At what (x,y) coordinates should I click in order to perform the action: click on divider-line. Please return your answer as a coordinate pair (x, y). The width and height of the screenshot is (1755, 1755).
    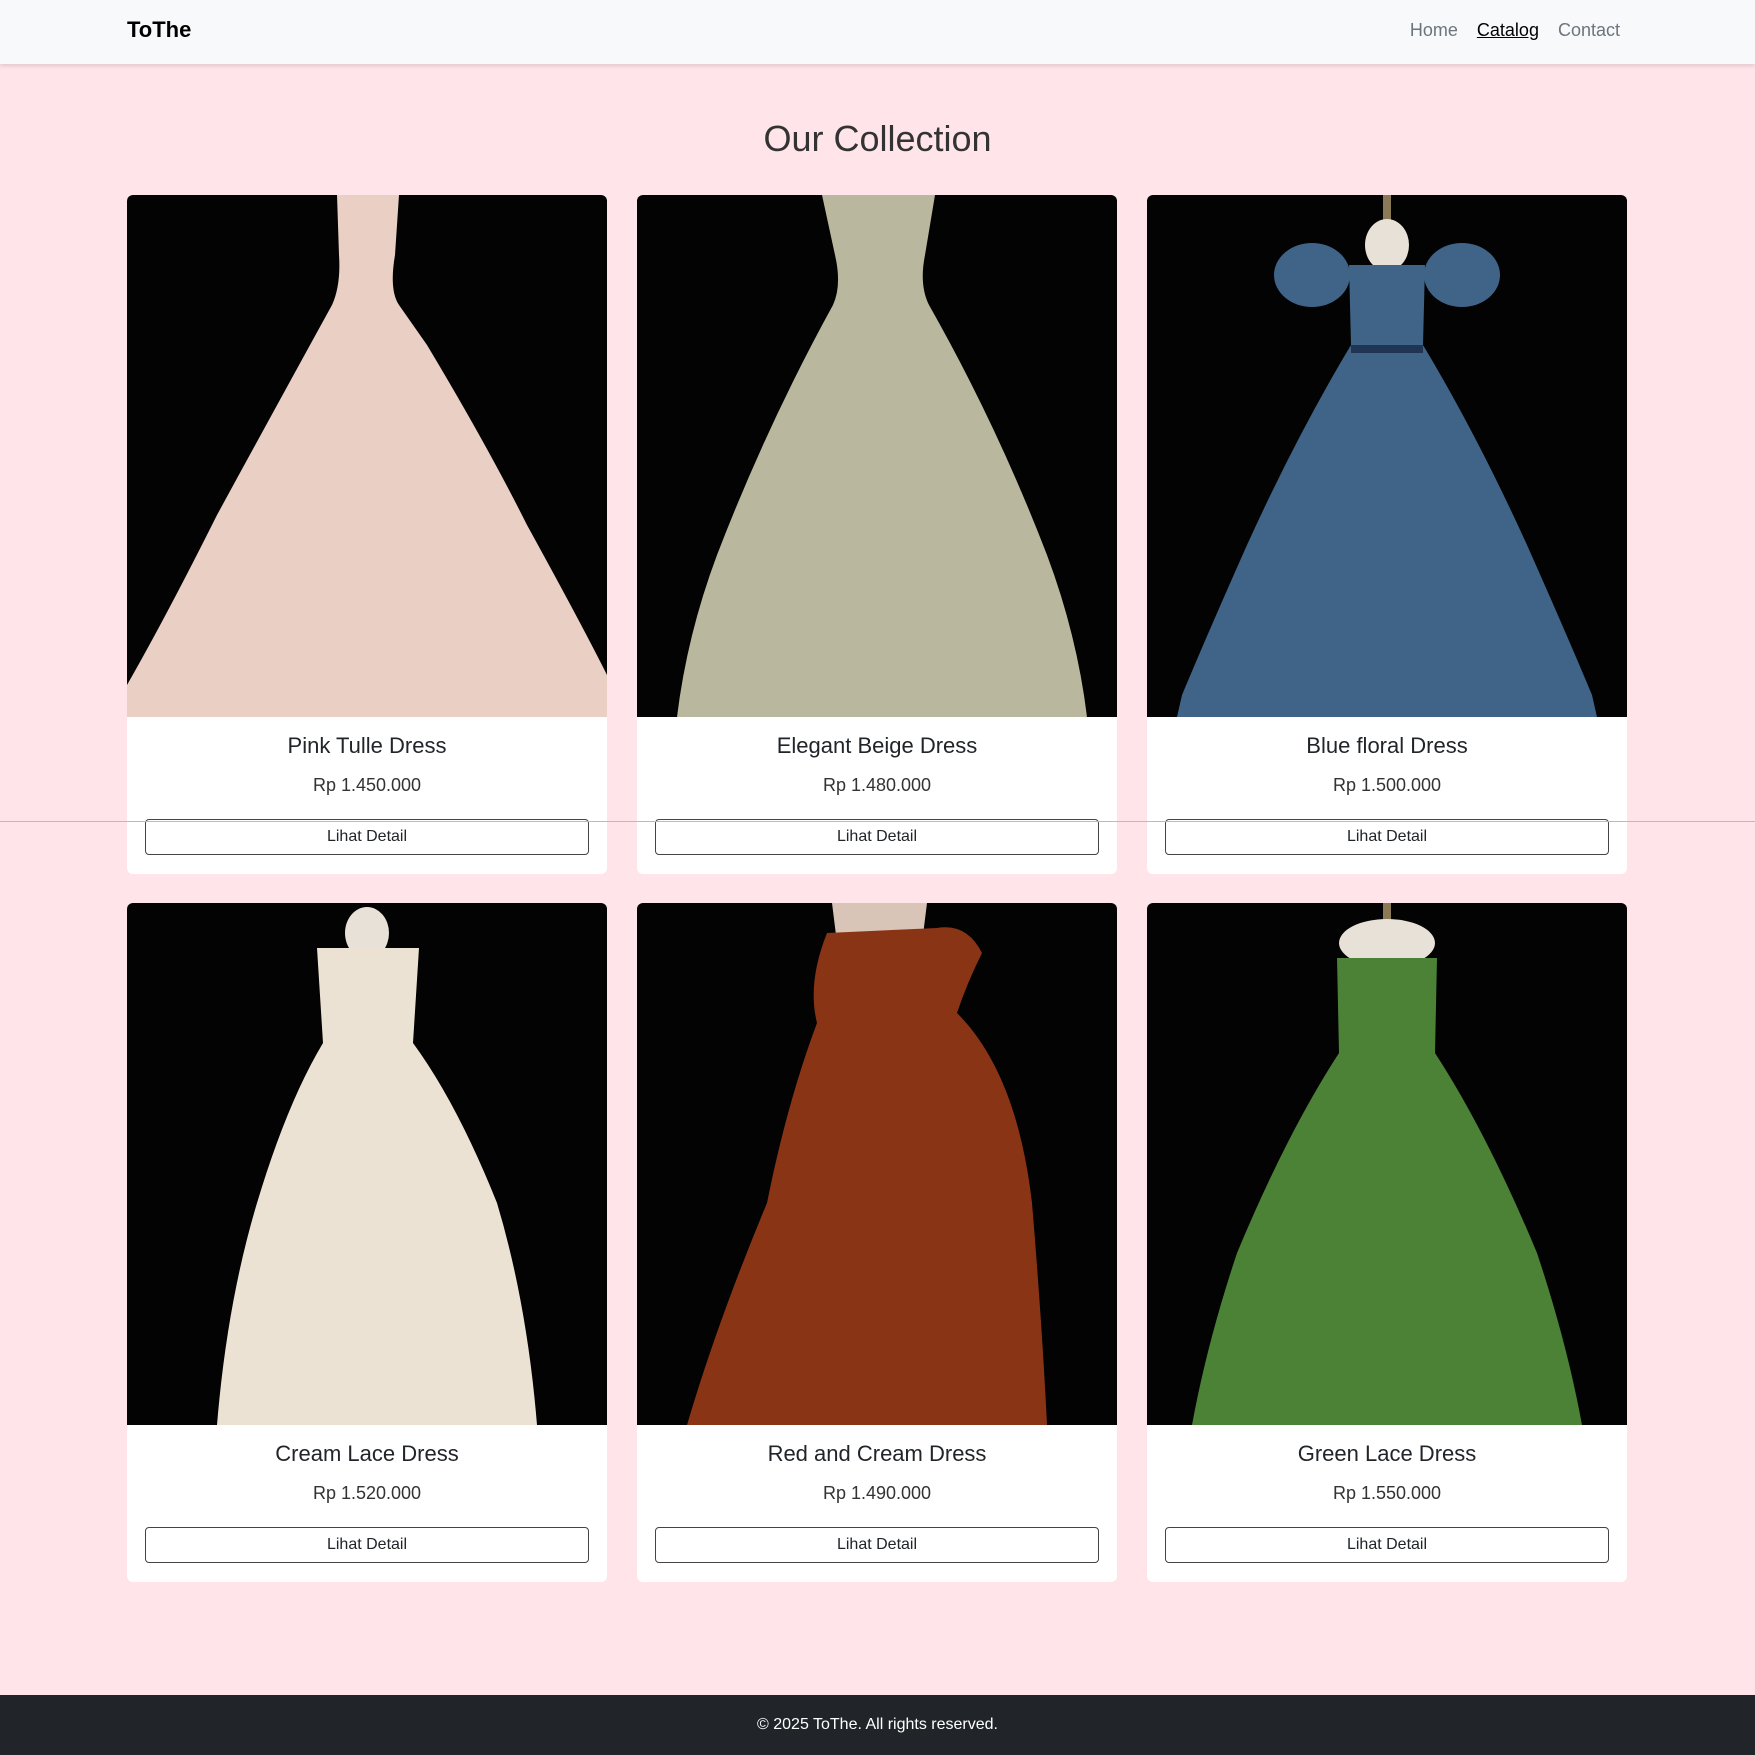
    Looking at the image, I should click on (877, 821).